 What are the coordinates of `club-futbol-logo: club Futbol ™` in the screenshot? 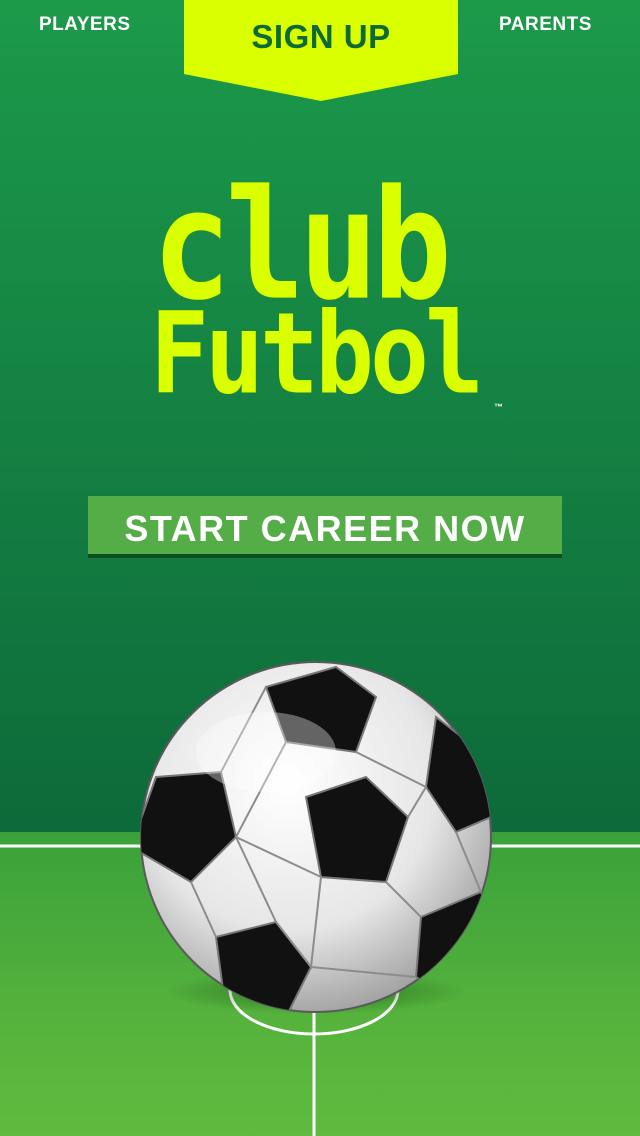 It's located at (326, 295).